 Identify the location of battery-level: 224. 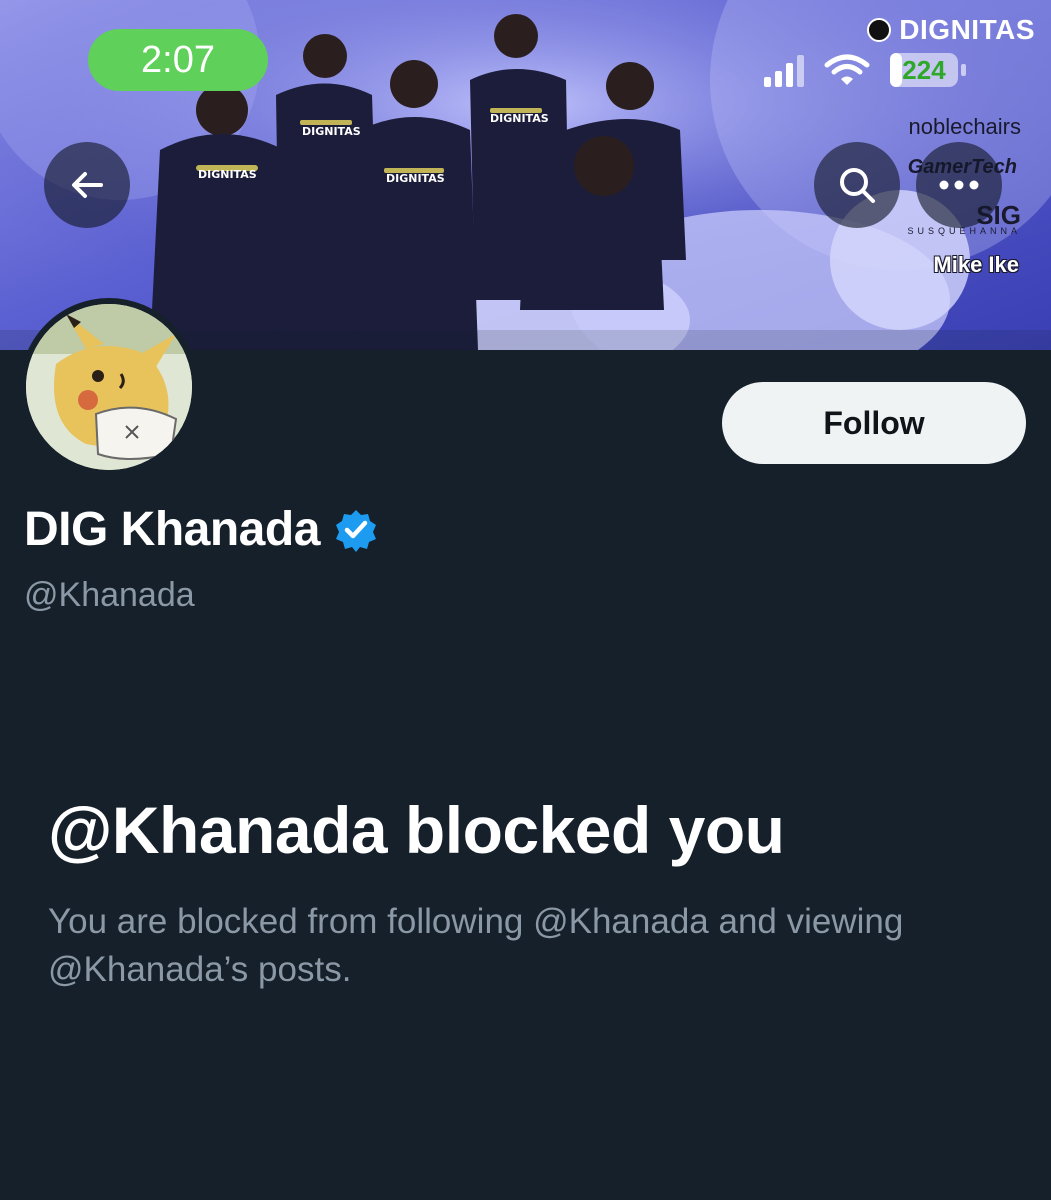
(924, 69).